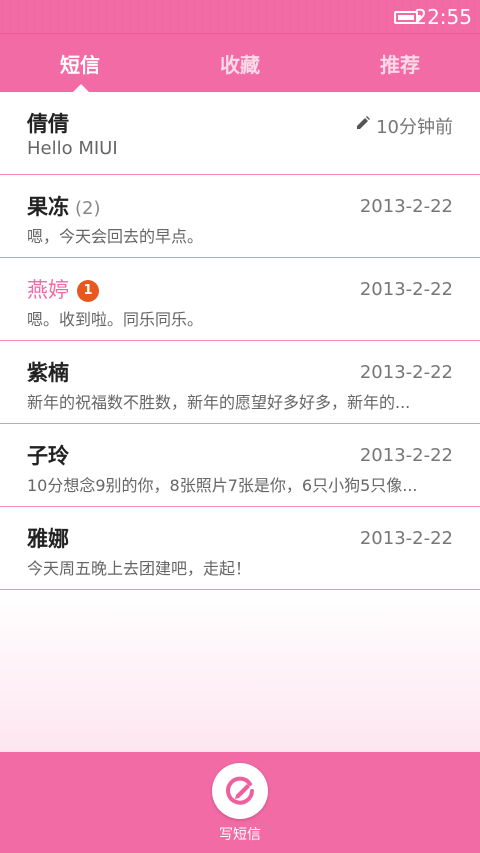 This screenshot has width=480, height=853. What do you see at coordinates (363, 122) in the screenshot?
I see `pencil-icon` at bounding box center [363, 122].